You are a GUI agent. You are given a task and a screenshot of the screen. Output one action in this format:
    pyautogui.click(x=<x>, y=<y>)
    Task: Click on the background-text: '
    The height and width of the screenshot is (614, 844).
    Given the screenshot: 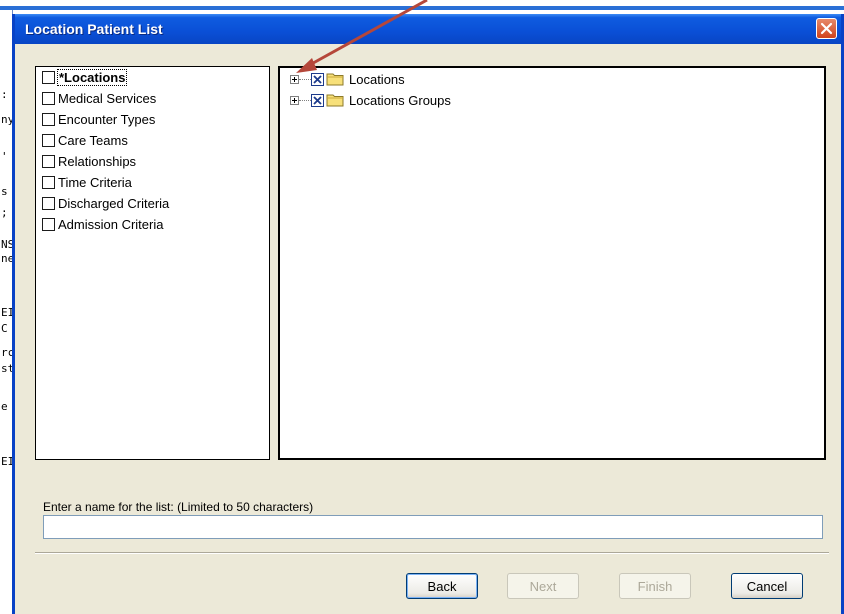 What is the action you would take?
    pyautogui.click(x=4, y=156)
    